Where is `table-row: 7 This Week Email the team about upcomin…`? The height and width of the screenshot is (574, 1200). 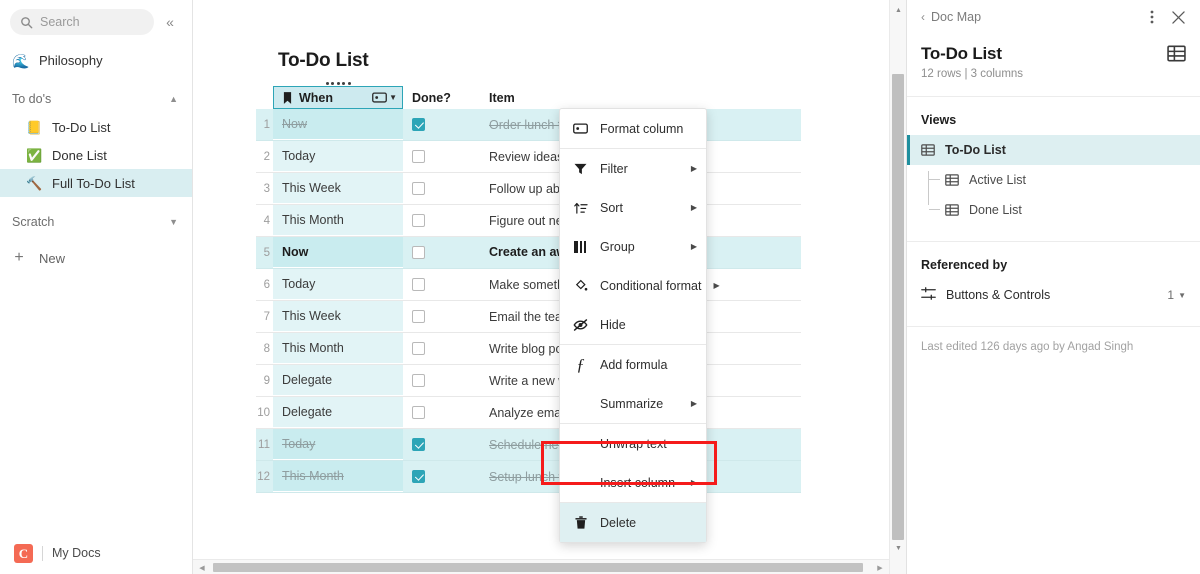 table-row: 7 This Week Email the team about upcomin… is located at coordinates (528, 317).